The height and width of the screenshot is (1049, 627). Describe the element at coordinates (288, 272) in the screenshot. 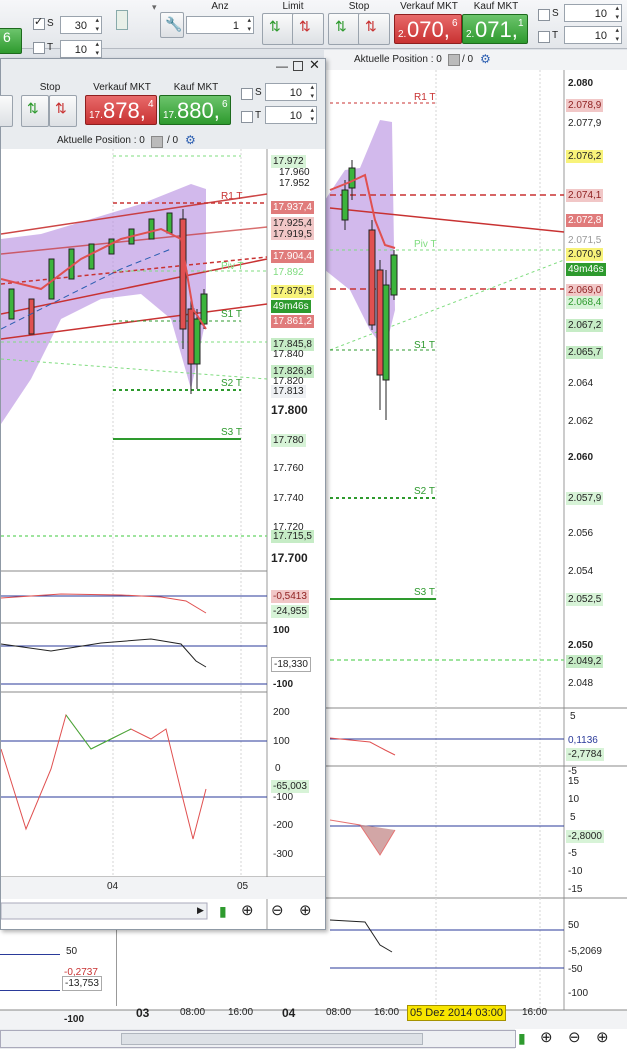

I see `win-tag-17892: 17.892` at that location.